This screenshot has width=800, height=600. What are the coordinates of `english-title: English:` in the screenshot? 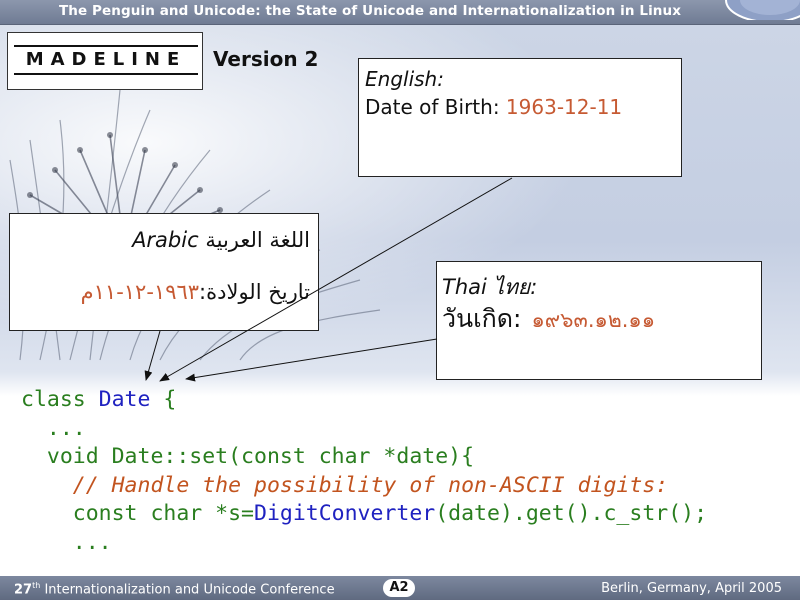 It's located at (404, 79).